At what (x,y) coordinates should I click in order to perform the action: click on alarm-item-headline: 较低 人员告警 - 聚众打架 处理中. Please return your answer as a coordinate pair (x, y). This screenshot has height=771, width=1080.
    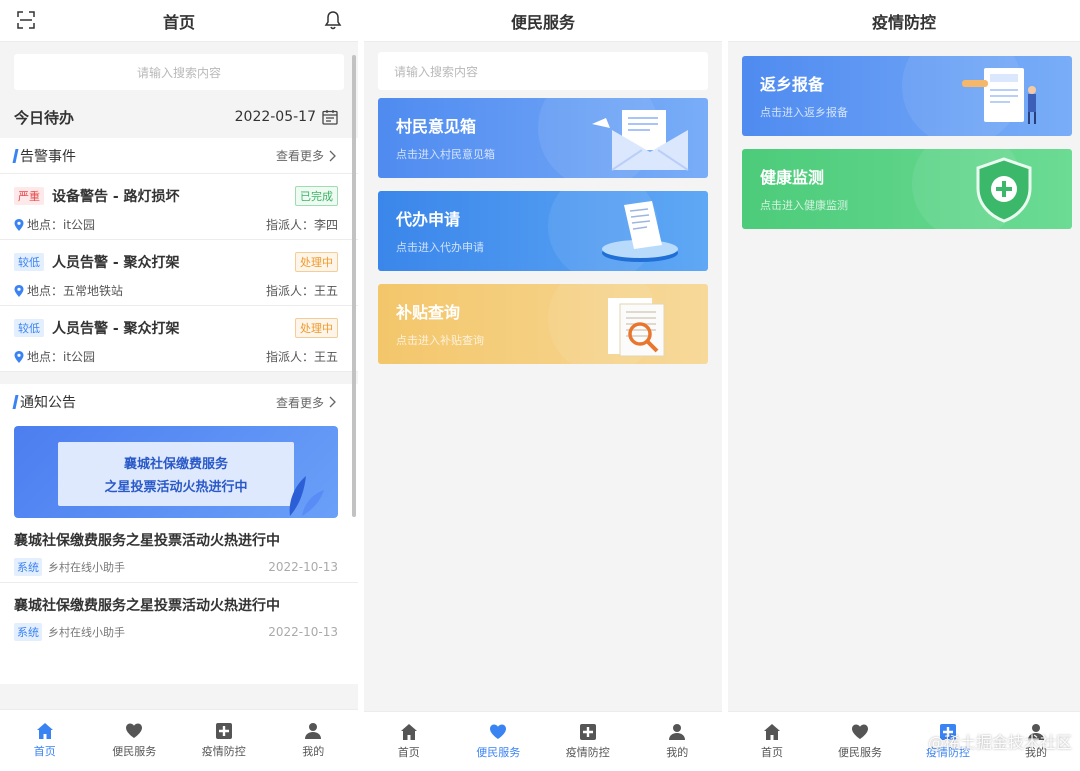
    Looking at the image, I should click on (176, 262).